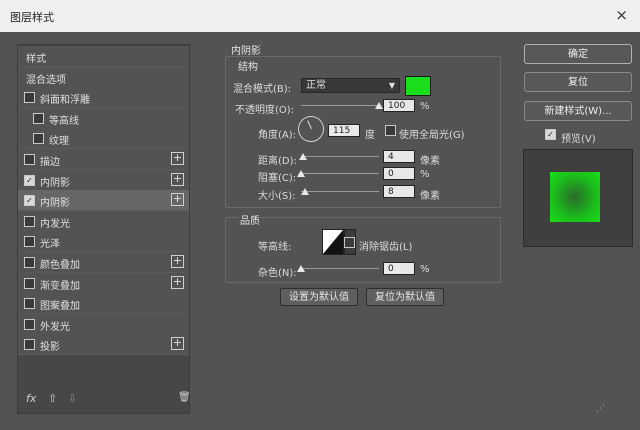  Describe the element at coordinates (319, 297) in the screenshot. I see `set-default-button: 设置为默认值` at that location.